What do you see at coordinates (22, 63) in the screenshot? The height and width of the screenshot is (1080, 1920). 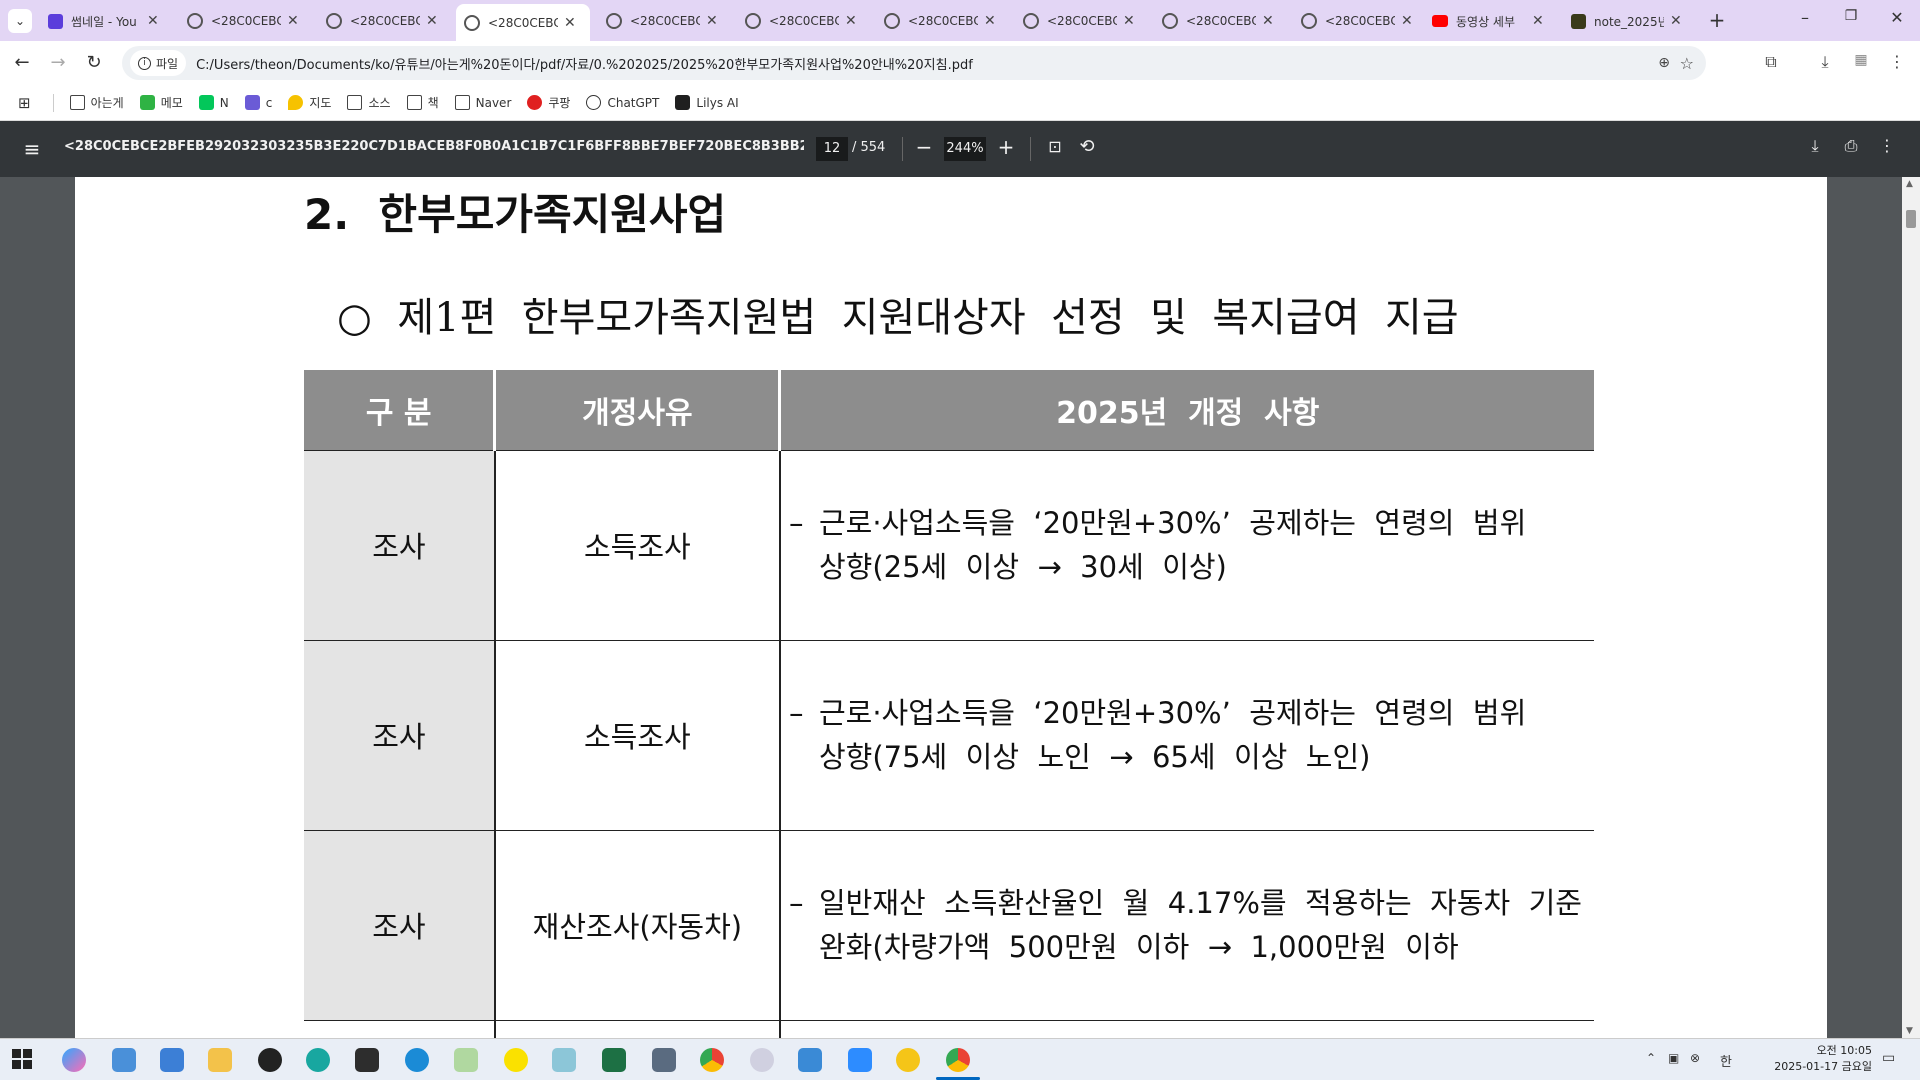 I see `back-button: ←` at bounding box center [22, 63].